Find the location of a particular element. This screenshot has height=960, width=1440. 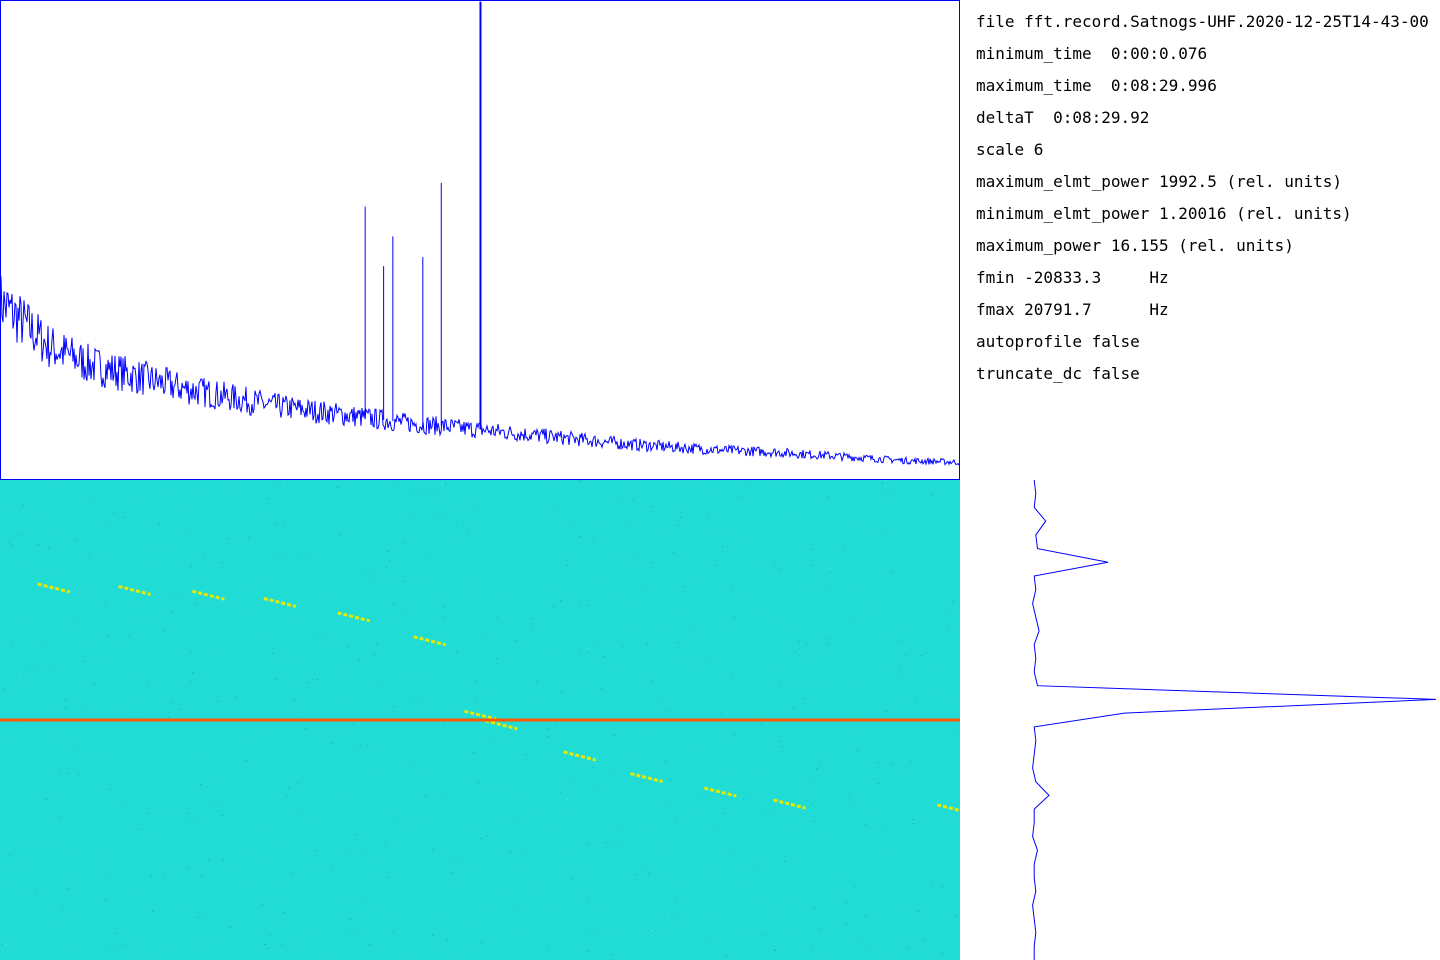

info-maximum-time: maximum_time 0:08:29.996 is located at coordinates (1096, 85).